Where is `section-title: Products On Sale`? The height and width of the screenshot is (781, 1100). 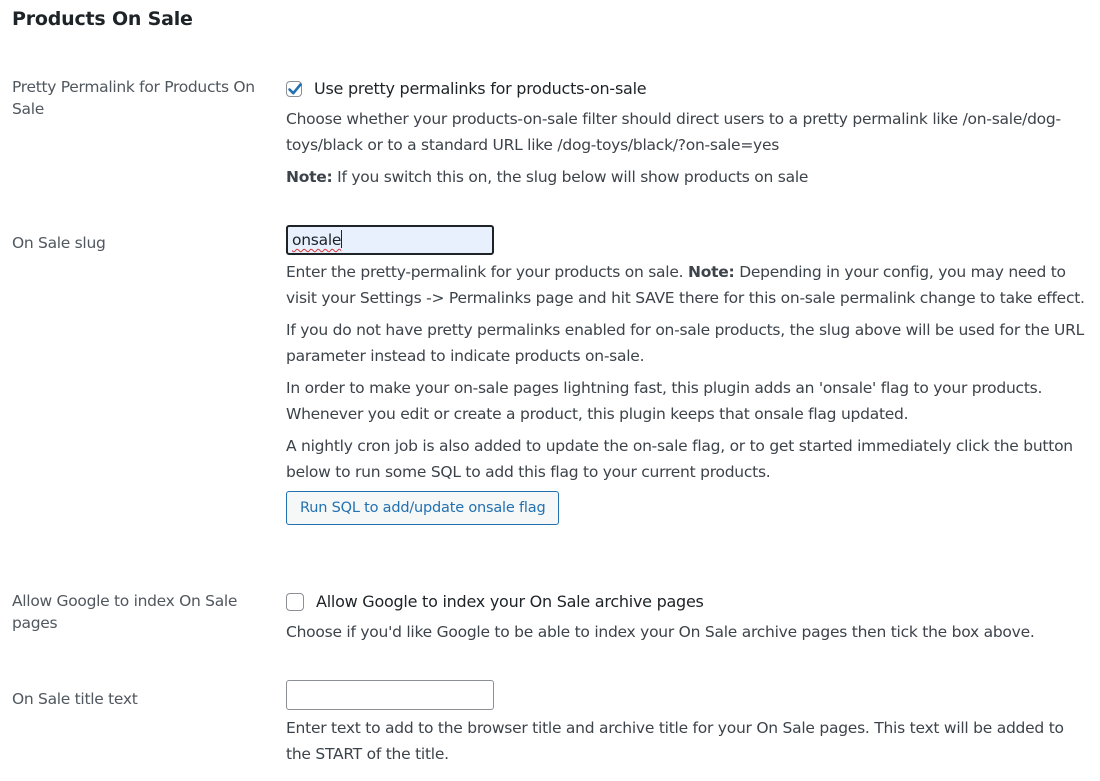
section-title: Products On Sale is located at coordinates (102, 19).